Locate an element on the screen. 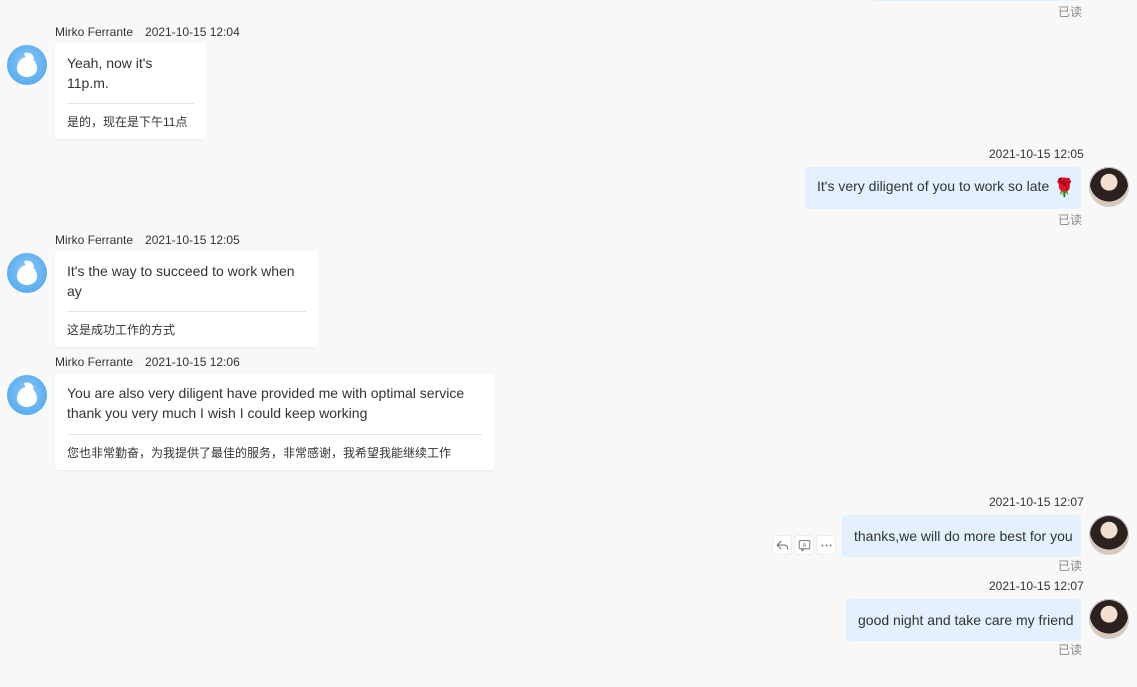 This screenshot has height=687, width=1137. message-meta: Mirko Ferrante 2021-10-15 12:04 is located at coordinates (147, 32).